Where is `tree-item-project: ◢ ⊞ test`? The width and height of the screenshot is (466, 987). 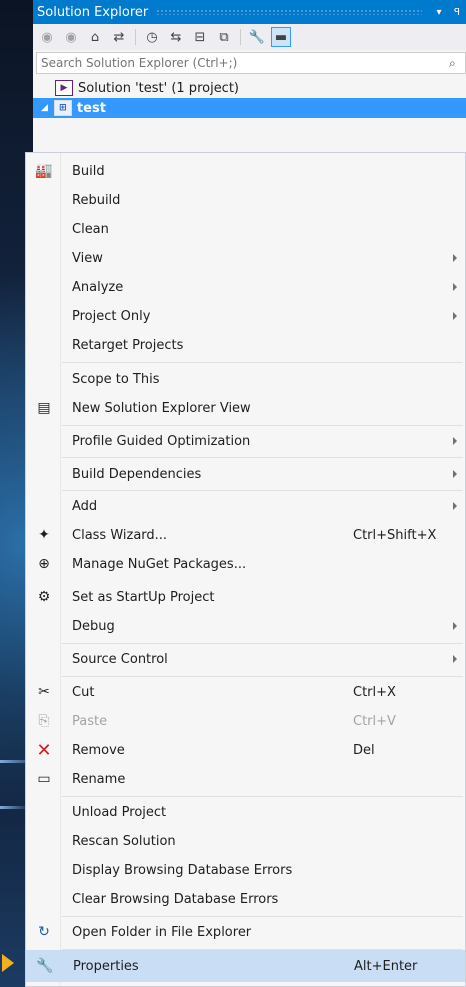
tree-item-project: ◢ ⊞ test is located at coordinates (249, 108).